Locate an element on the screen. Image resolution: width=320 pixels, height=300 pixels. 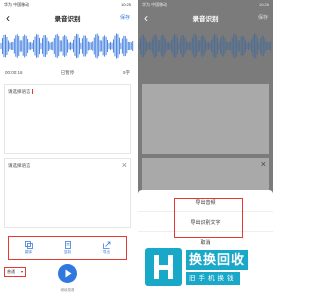
status-bar: 华为 中国移动 10:26 is located at coordinates (205, 4).